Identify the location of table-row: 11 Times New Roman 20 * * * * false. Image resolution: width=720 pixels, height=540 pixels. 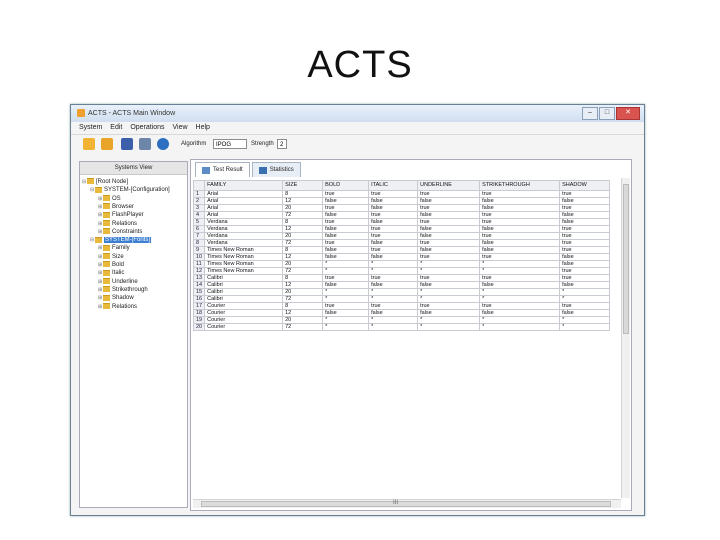
(401, 264).